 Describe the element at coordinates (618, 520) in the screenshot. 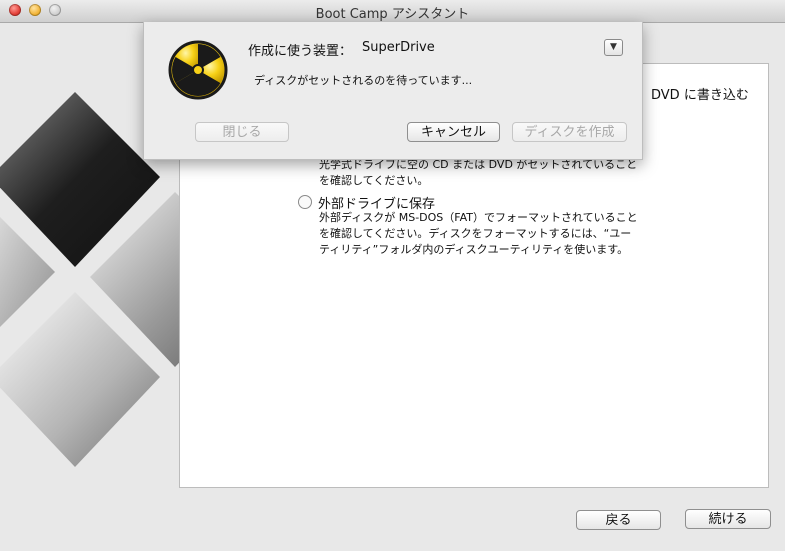

I see `back-button: 戻る` at that location.